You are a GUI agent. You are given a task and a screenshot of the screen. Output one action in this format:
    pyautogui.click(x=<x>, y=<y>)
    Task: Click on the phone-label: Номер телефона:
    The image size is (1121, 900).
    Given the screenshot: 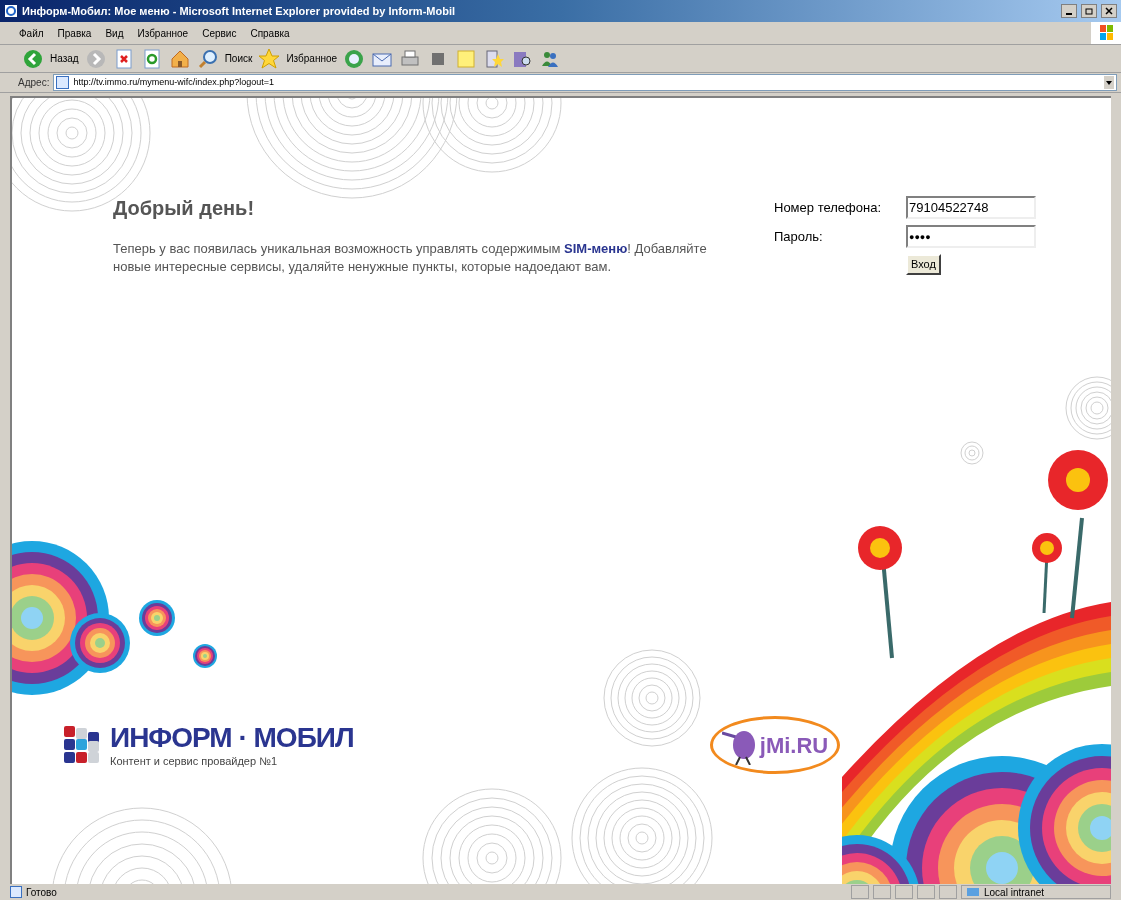 What is the action you would take?
    pyautogui.click(x=828, y=207)
    